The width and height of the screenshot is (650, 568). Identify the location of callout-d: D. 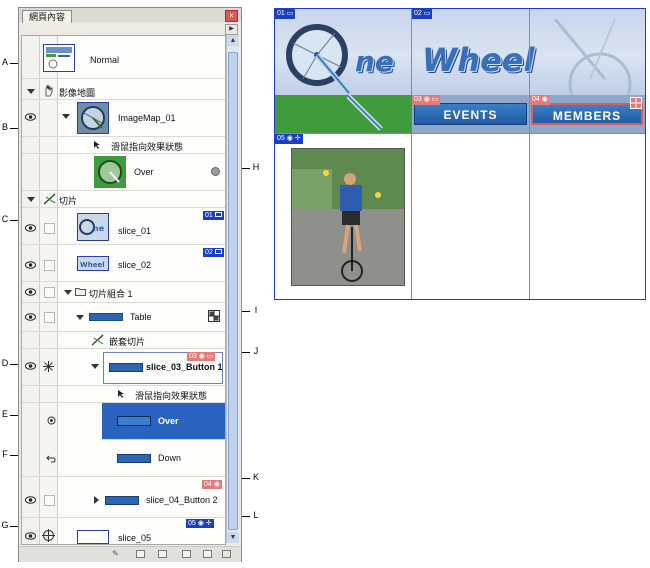
(5, 363).